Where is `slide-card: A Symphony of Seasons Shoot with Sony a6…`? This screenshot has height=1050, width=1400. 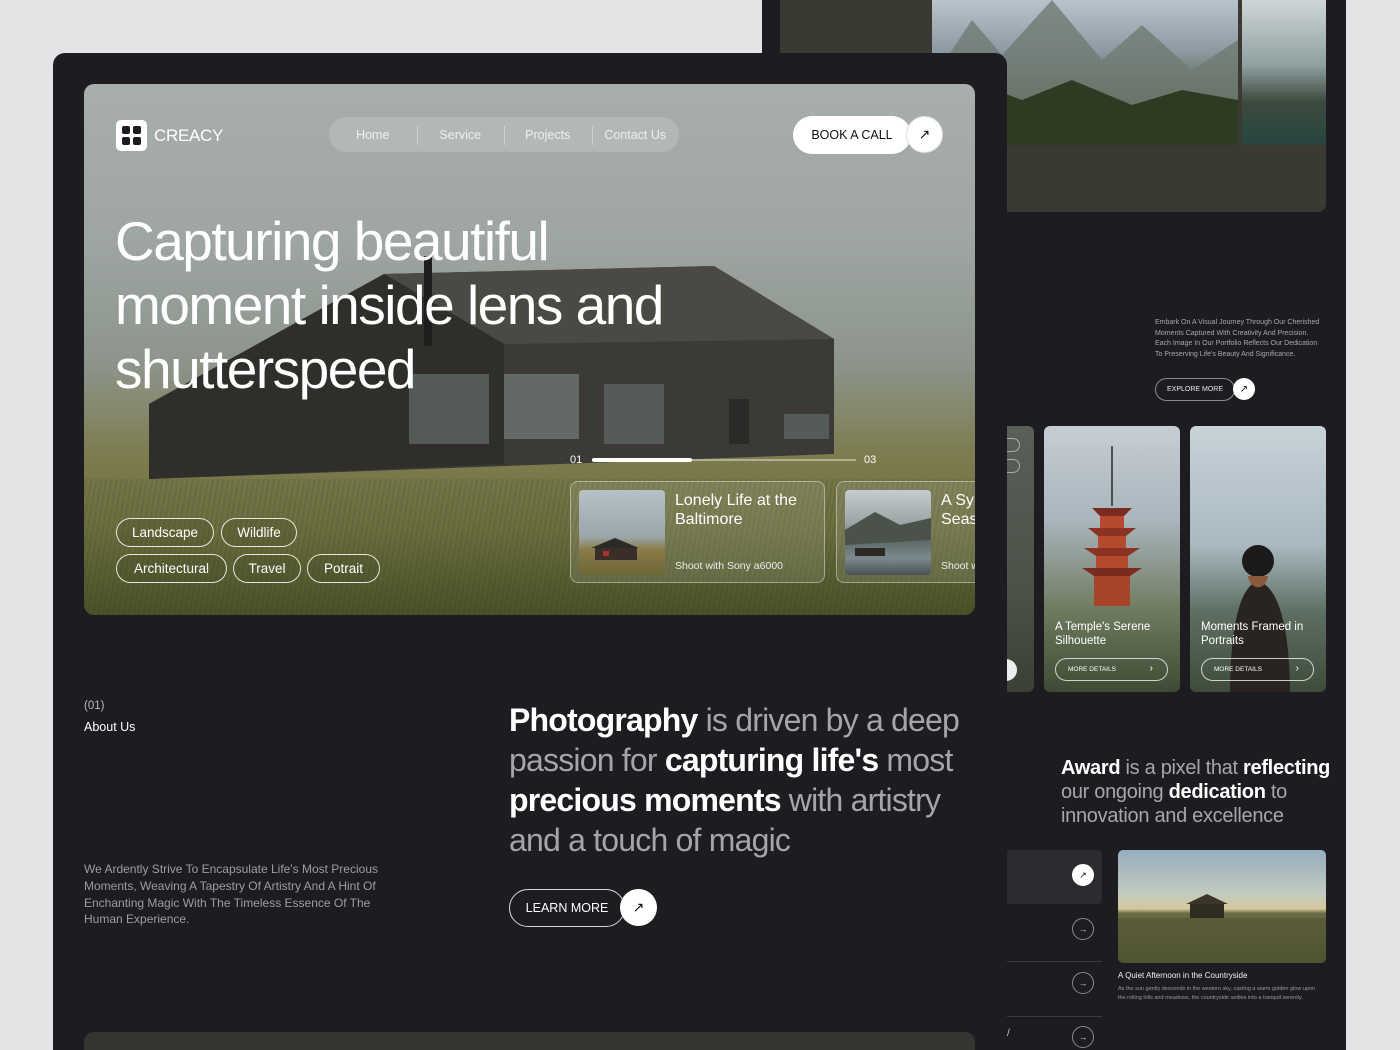 slide-card: A Symphony of Seasons Shoot with Sony a6… is located at coordinates (905, 532).